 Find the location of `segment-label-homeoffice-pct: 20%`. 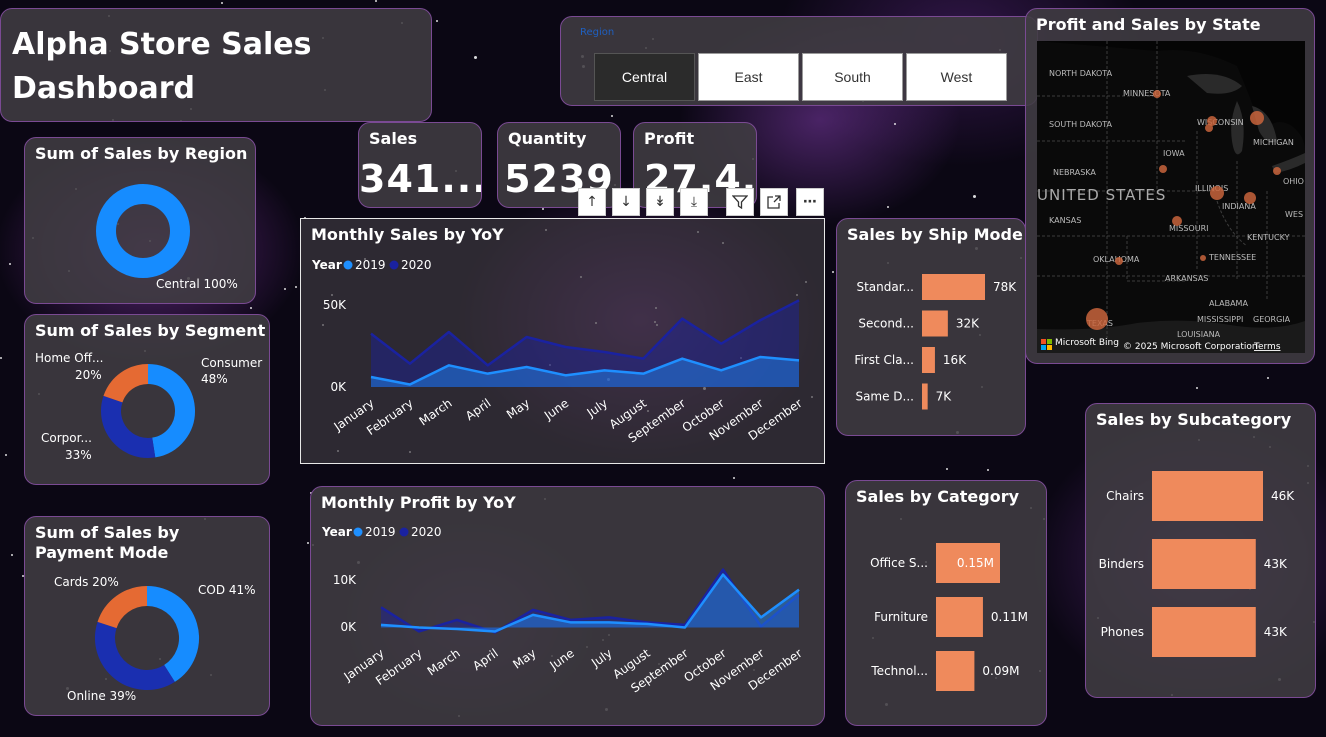

segment-label-homeoffice-pct: 20% is located at coordinates (88, 375).